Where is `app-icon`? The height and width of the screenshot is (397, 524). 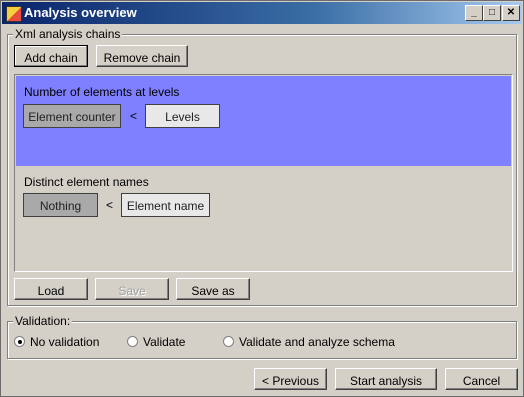 app-icon is located at coordinates (14, 14).